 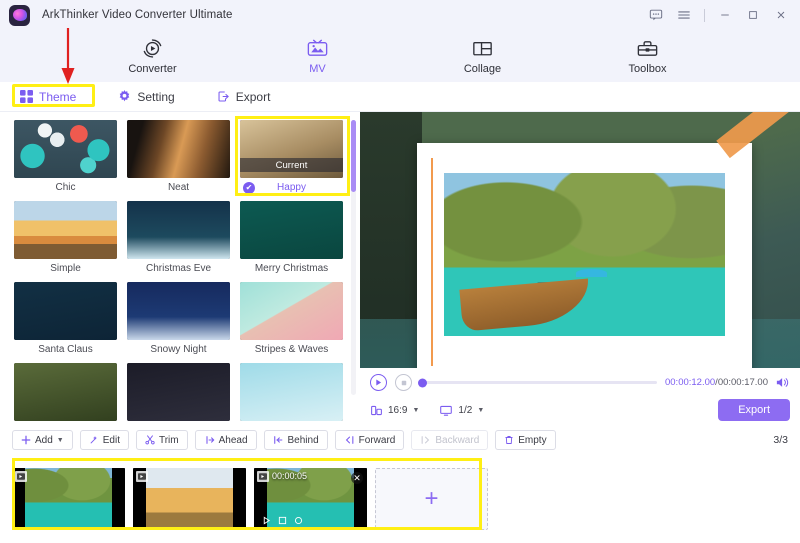 I want to click on theme-item-christmas-eve: Christmas Eve, so click(x=178, y=237).